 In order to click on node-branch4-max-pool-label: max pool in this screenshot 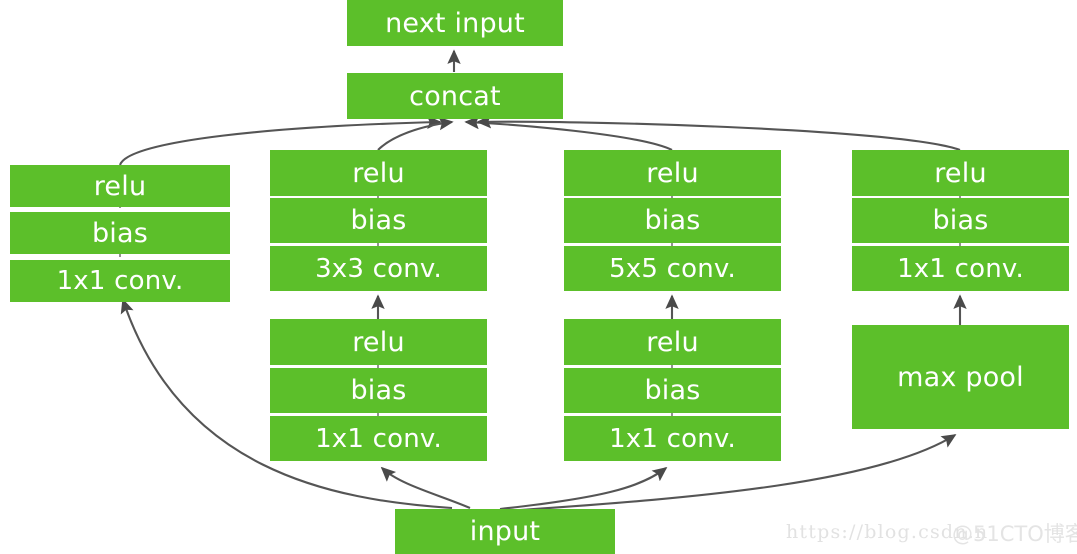, I will do `click(960, 377)`.